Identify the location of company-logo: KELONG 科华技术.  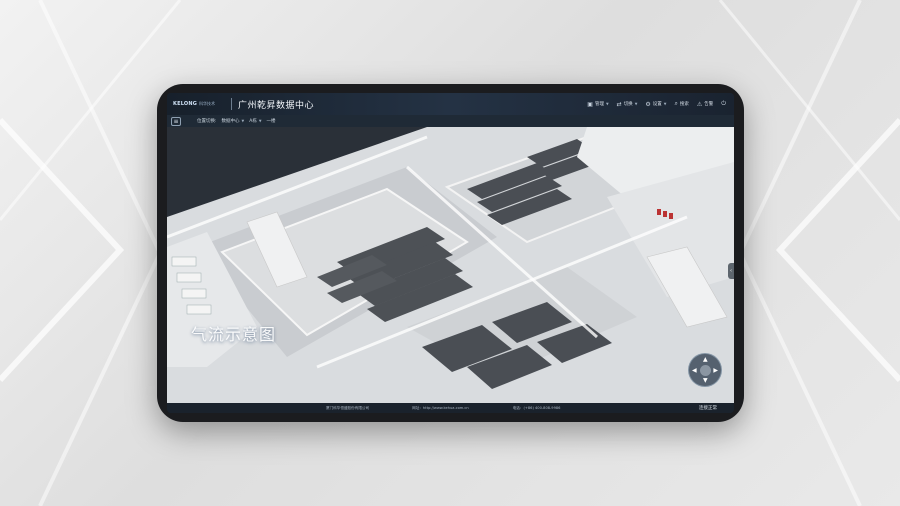
(199, 104).